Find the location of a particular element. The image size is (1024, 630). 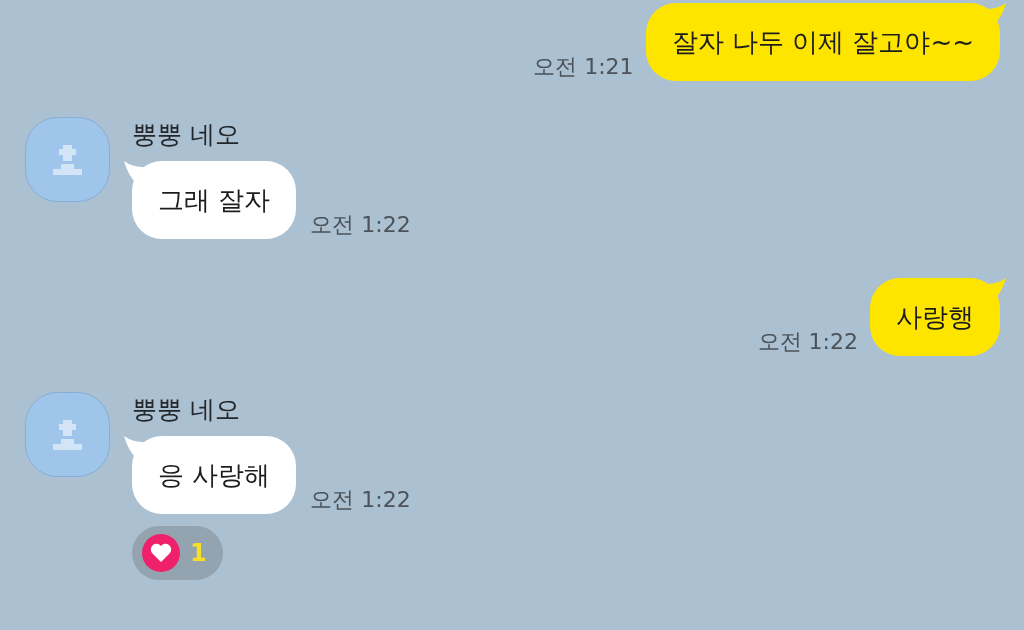

reaction-pill: 1 is located at coordinates (177, 553).